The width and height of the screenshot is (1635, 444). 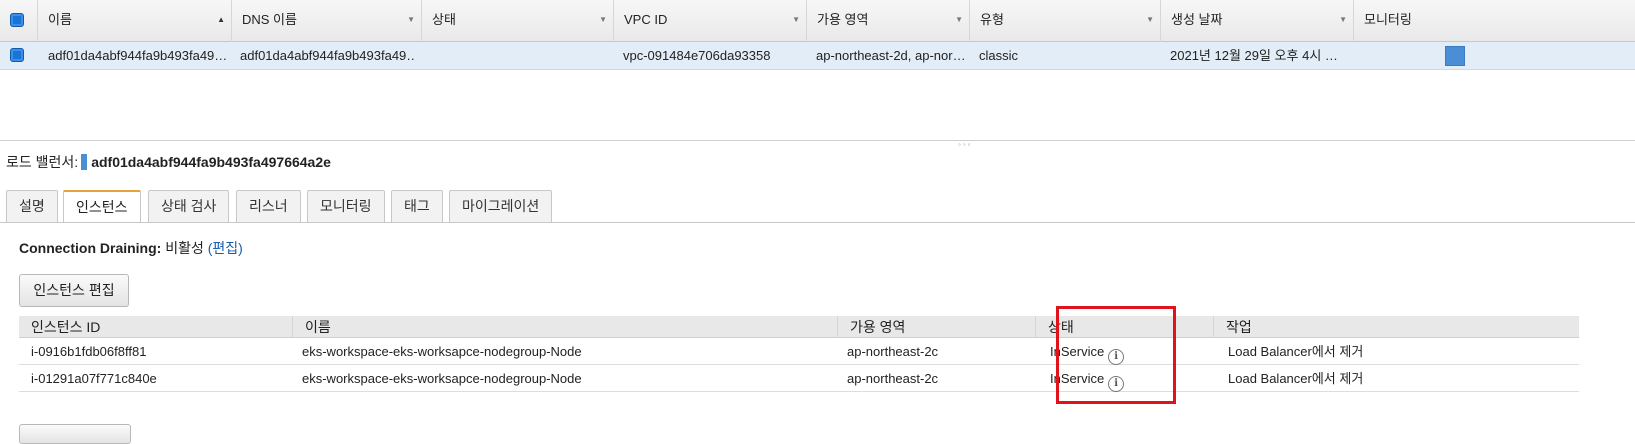 I want to click on column-header-created-label: 생성 날짜, so click(x=1197, y=19).